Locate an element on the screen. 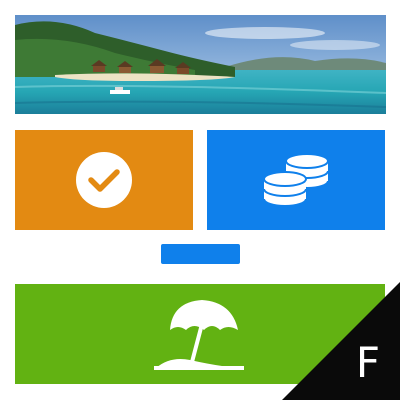 The width and height of the screenshot is (400, 400). tile-coins is located at coordinates (296, 180).